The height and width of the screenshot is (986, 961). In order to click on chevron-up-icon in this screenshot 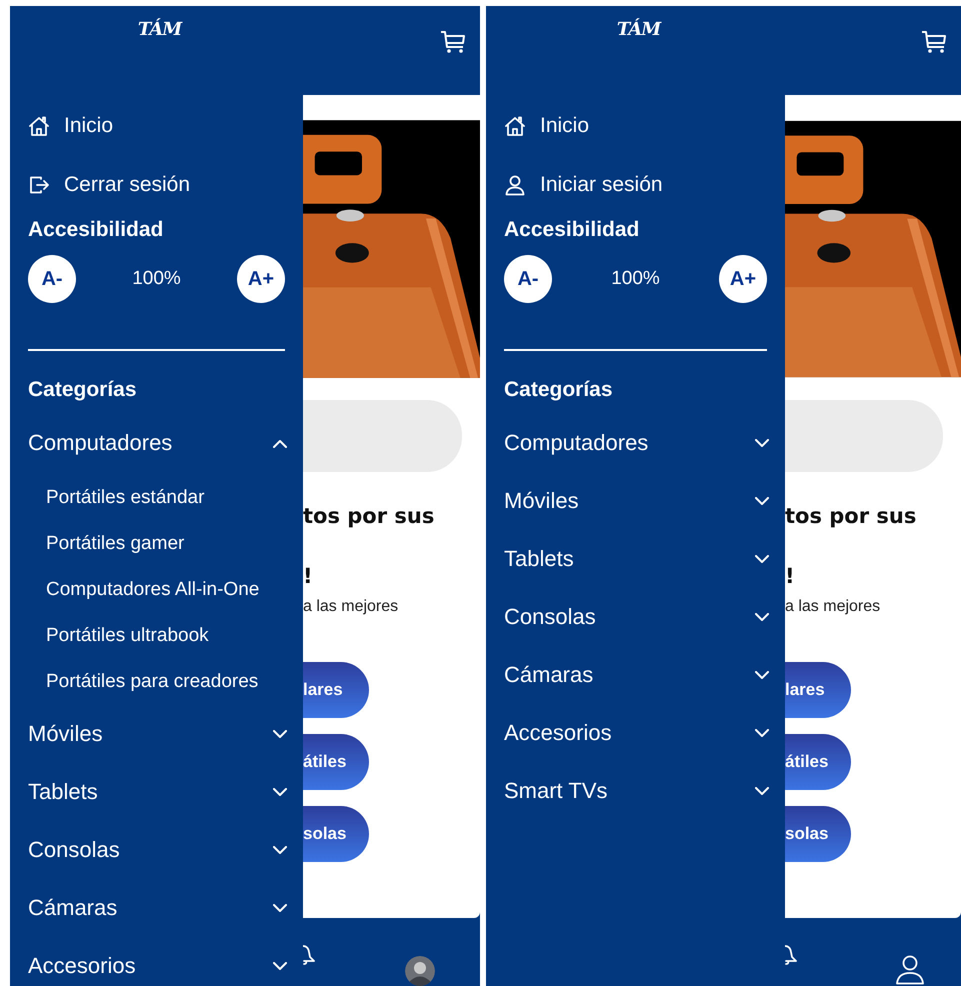, I will do `click(280, 443)`.